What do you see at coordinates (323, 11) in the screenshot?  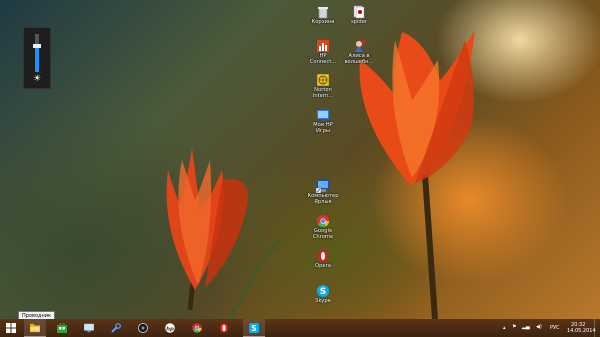 I see `recycle-bin-icon` at bounding box center [323, 11].